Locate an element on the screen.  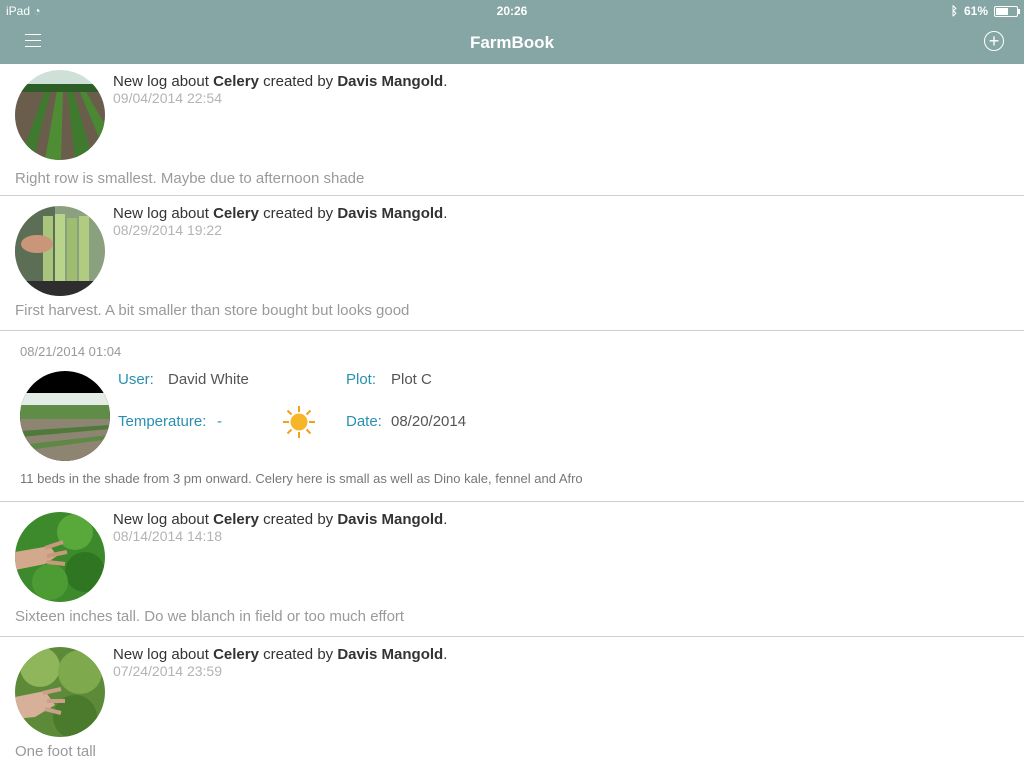
status-bar: iPad ◔ 20:26 ᛒ 61% is located at coordinates (512, 11).